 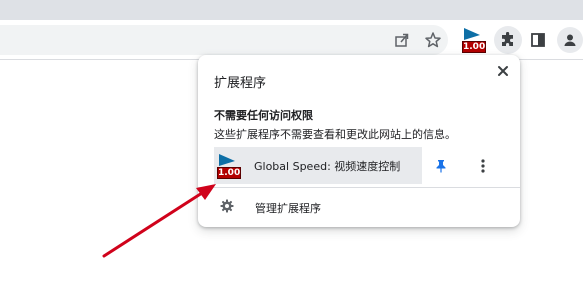 I want to click on divider, so click(x=359, y=187).